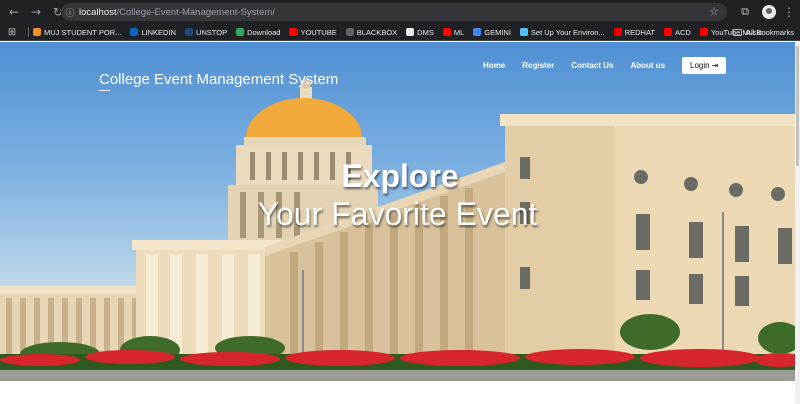 This screenshot has width=800, height=404. What do you see at coordinates (264, 32) in the screenshot?
I see `bookmark-label: Download` at bounding box center [264, 32].